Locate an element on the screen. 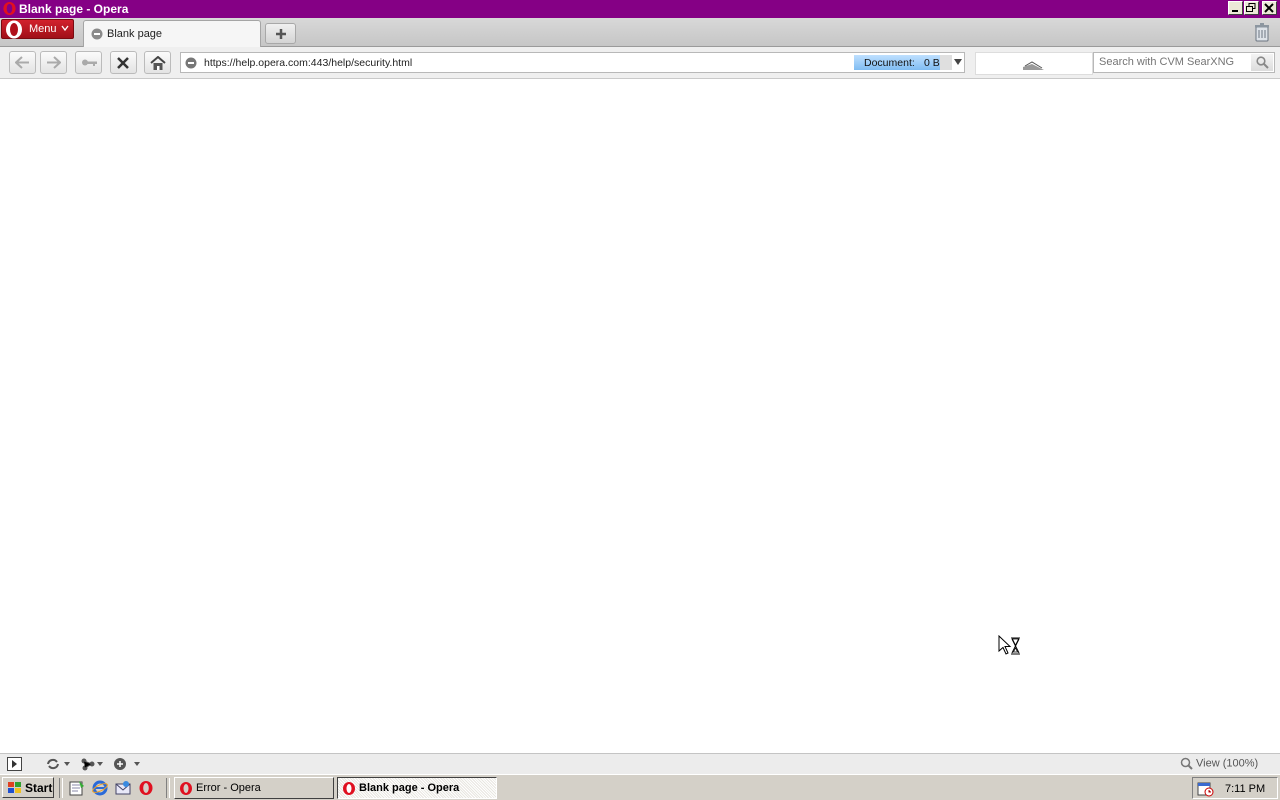 The image size is (1280, 800). forward-button is located at coordinates (53, 62).